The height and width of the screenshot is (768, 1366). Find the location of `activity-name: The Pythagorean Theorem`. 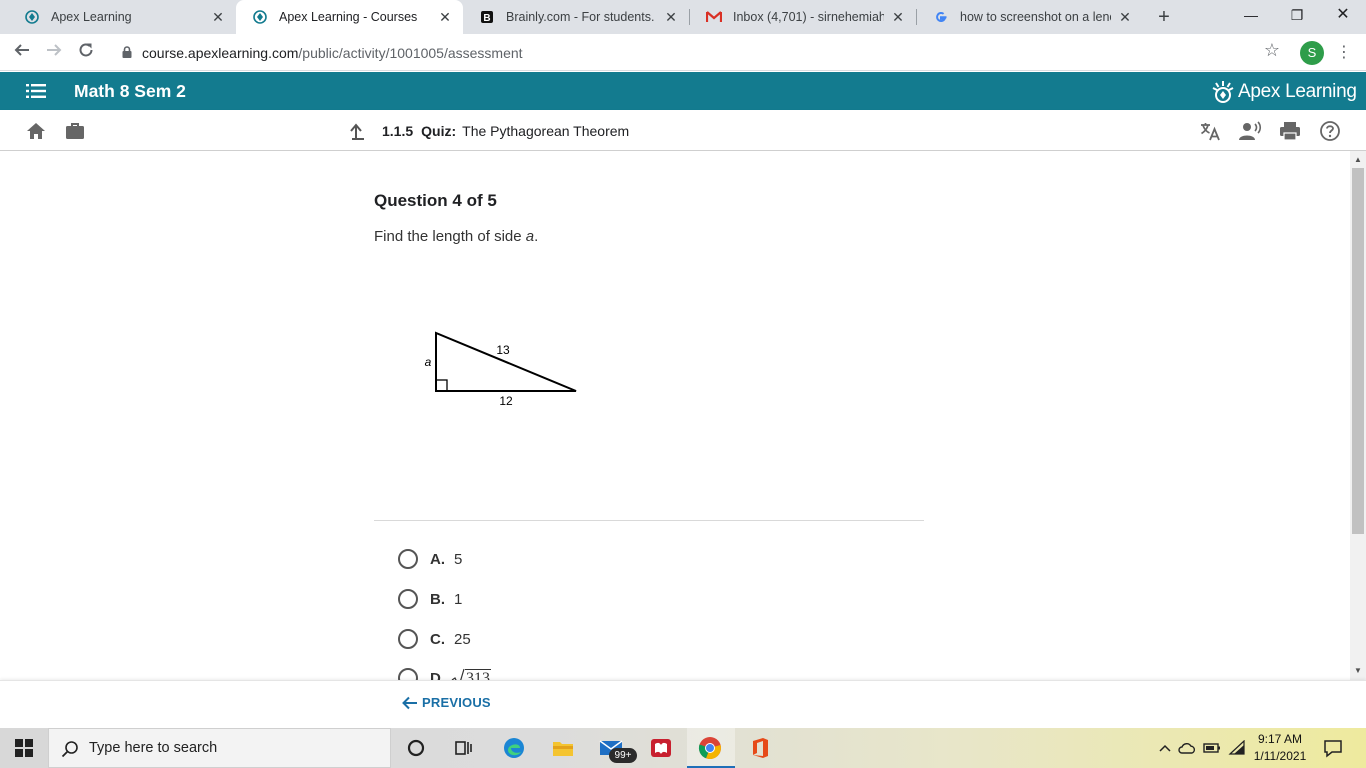

activity-name: The Pythagorean Theorem is located at coordinates (546, 131).